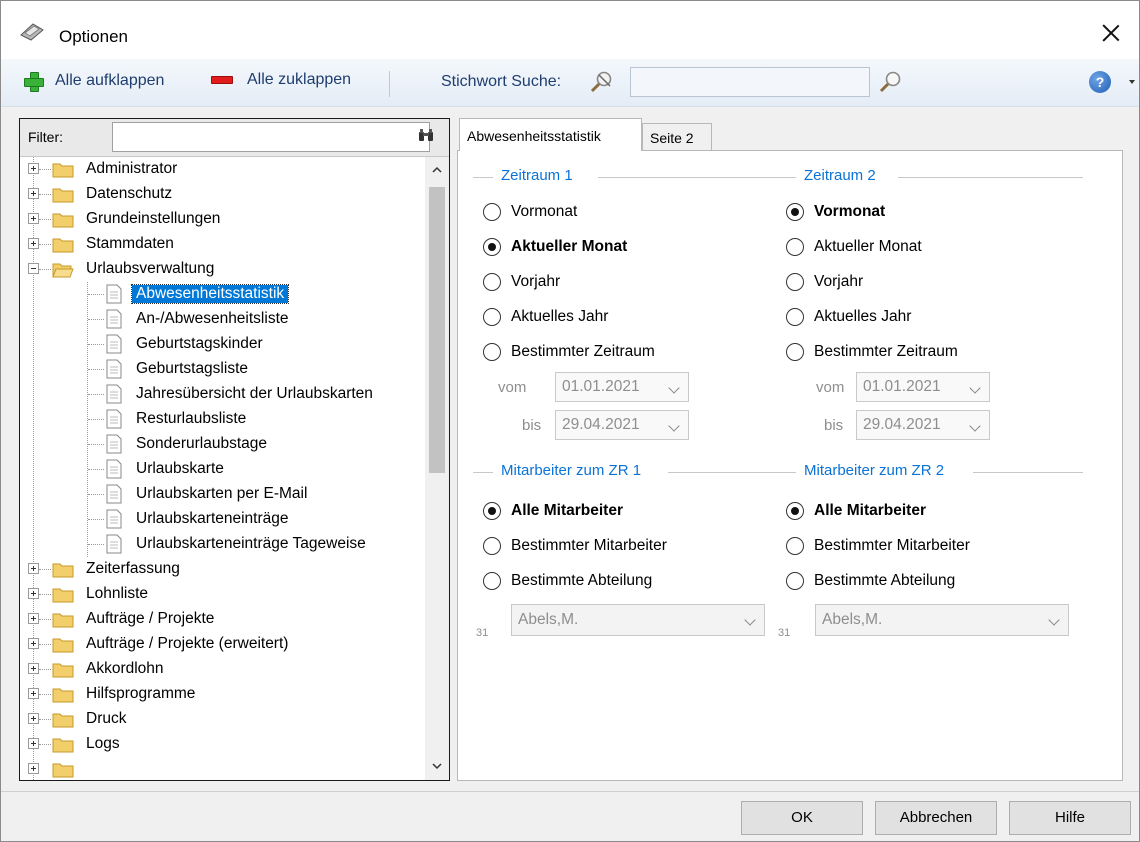 The width and height of the screenshot is (1140, 842). Describe the element at coordinates (622, 425) in the screenshot. I see `z1-bis-date-field: 29.04.2021` at that location.